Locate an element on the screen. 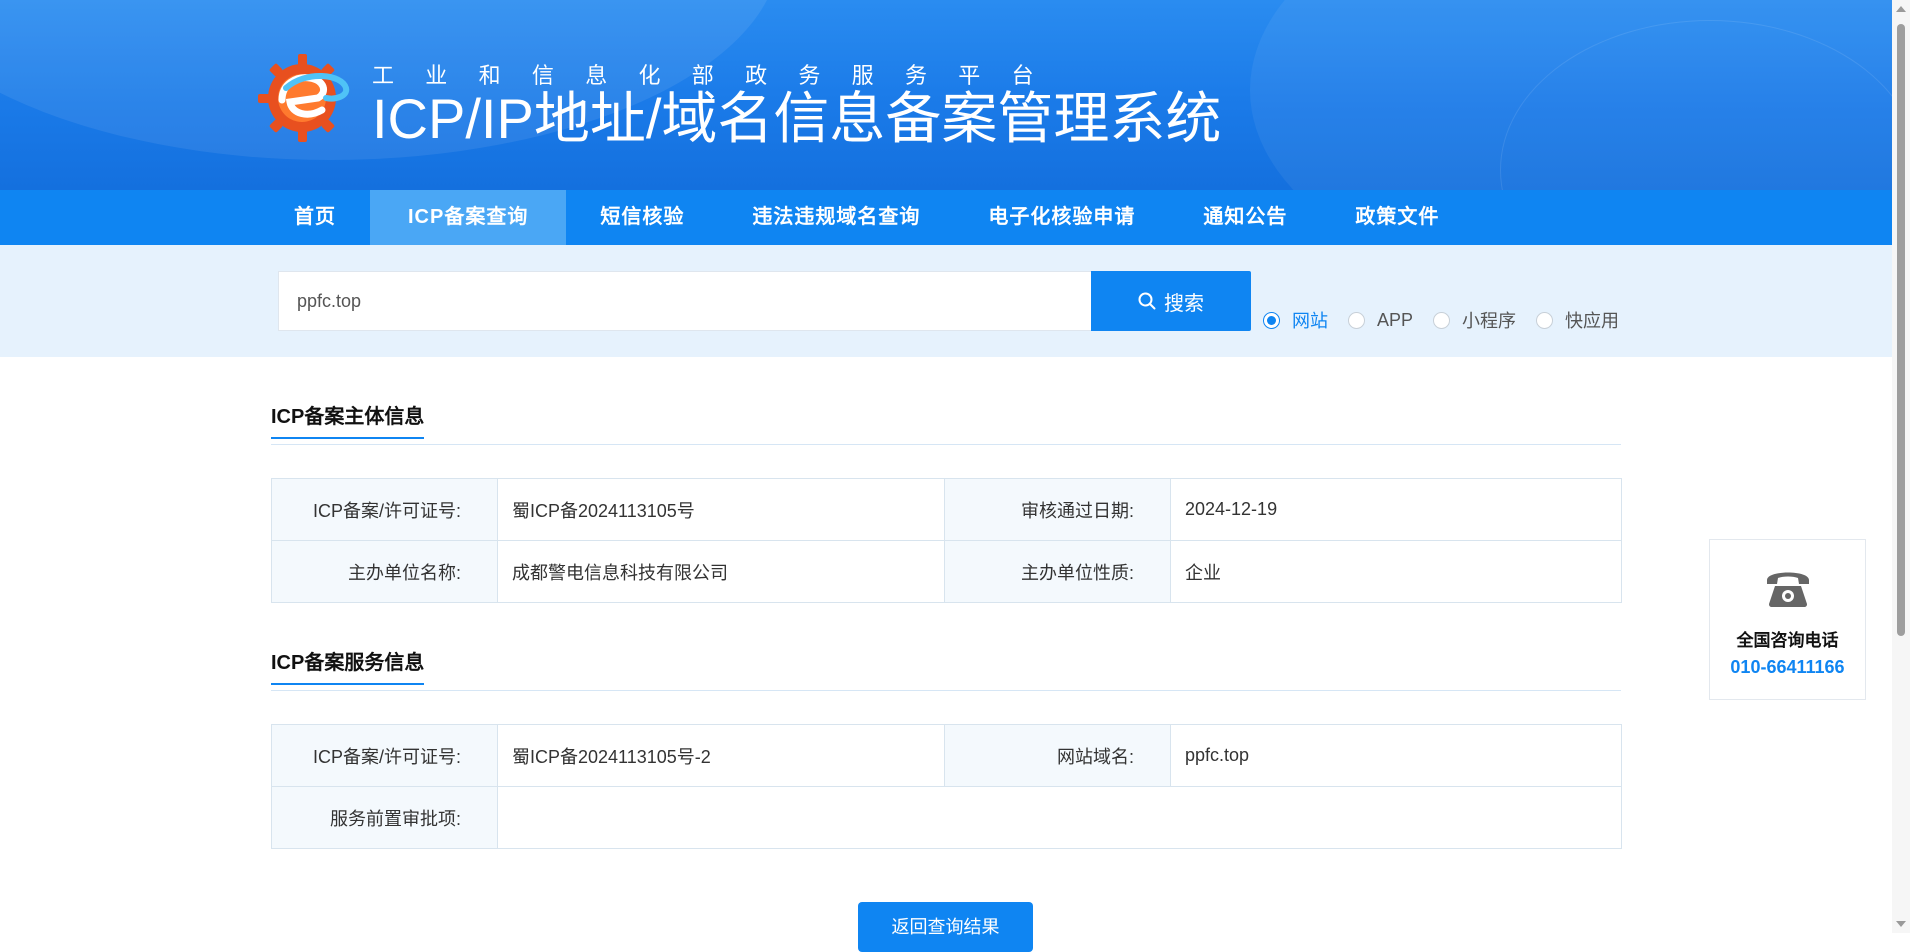  nav-item: 短信核验 is located at coordinates (642, 217).